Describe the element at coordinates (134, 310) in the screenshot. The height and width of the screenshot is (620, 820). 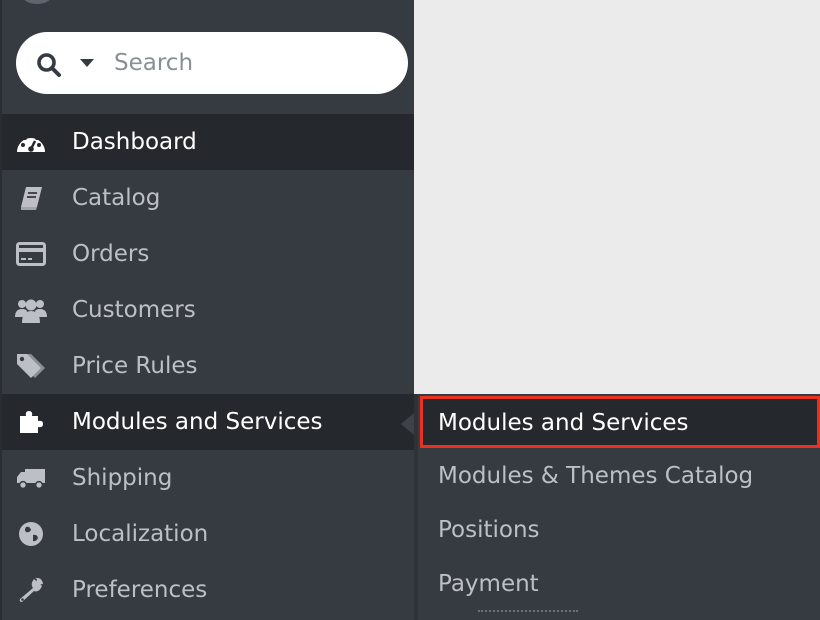
I see `sidebar-item-label: Customers` at that location.